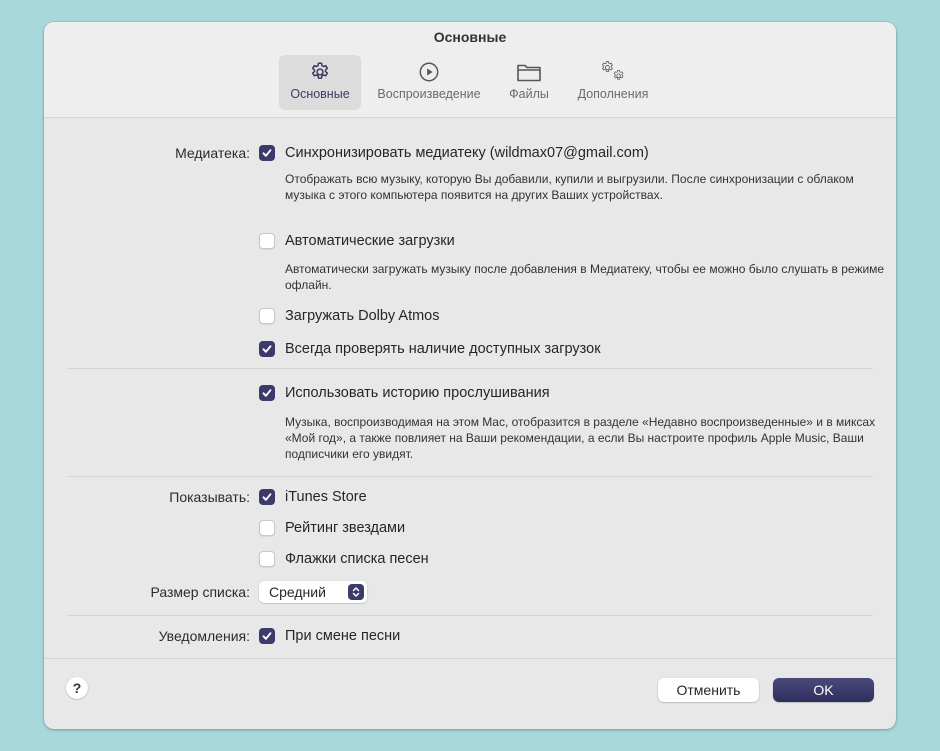 The height and width of the screenshot is (751, 940). I want to click on listening-history-checkbox, so click(267, 393).